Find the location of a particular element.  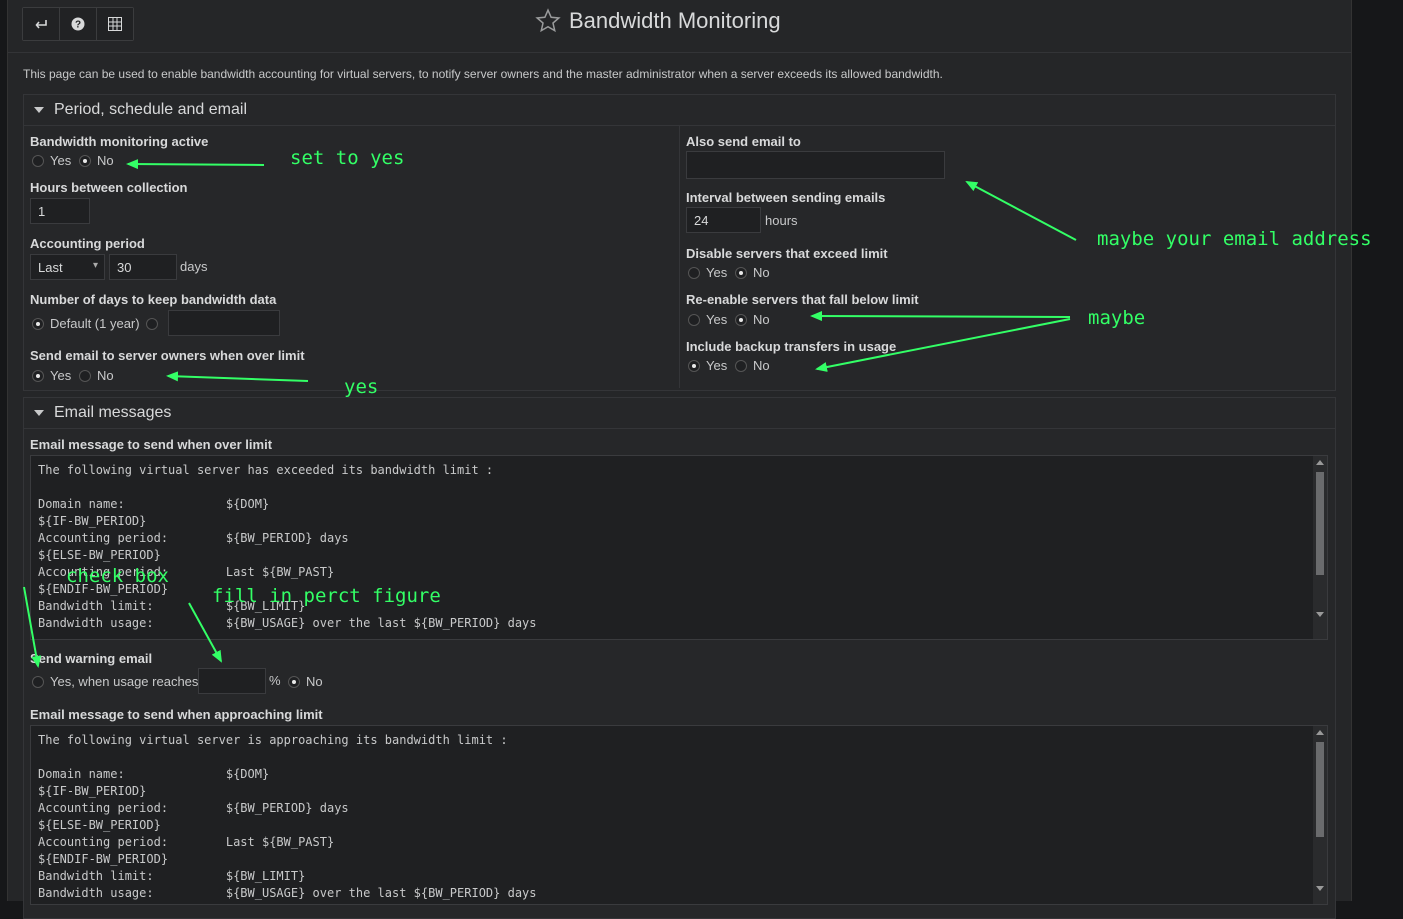

arrow-owners-yes is located at coordinates (237, 376).